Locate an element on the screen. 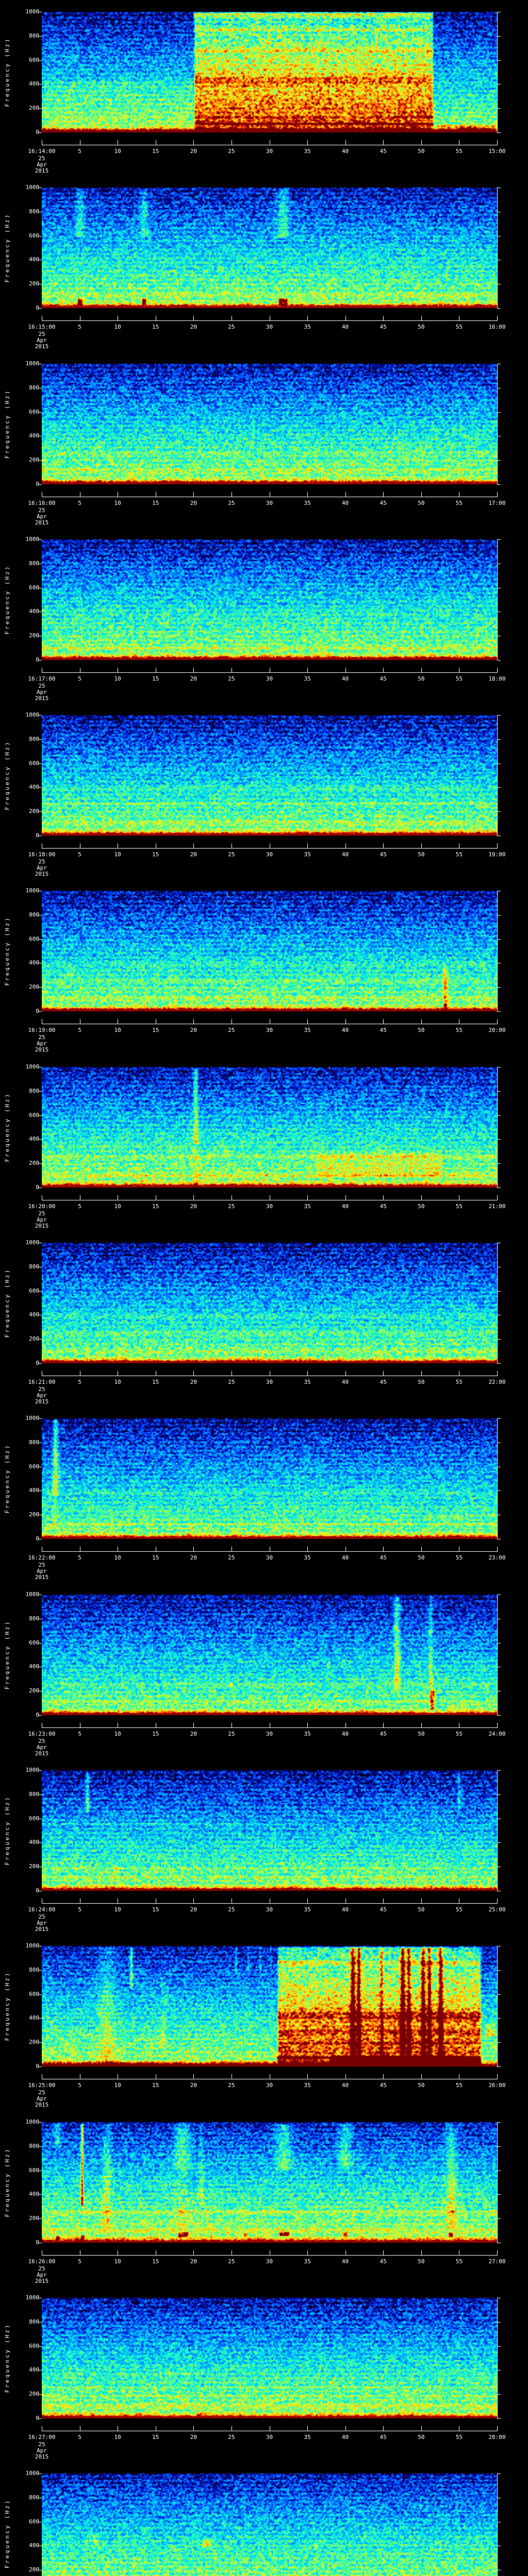  x-start-label: 16:15:00 is located at coordinates (42, 327).